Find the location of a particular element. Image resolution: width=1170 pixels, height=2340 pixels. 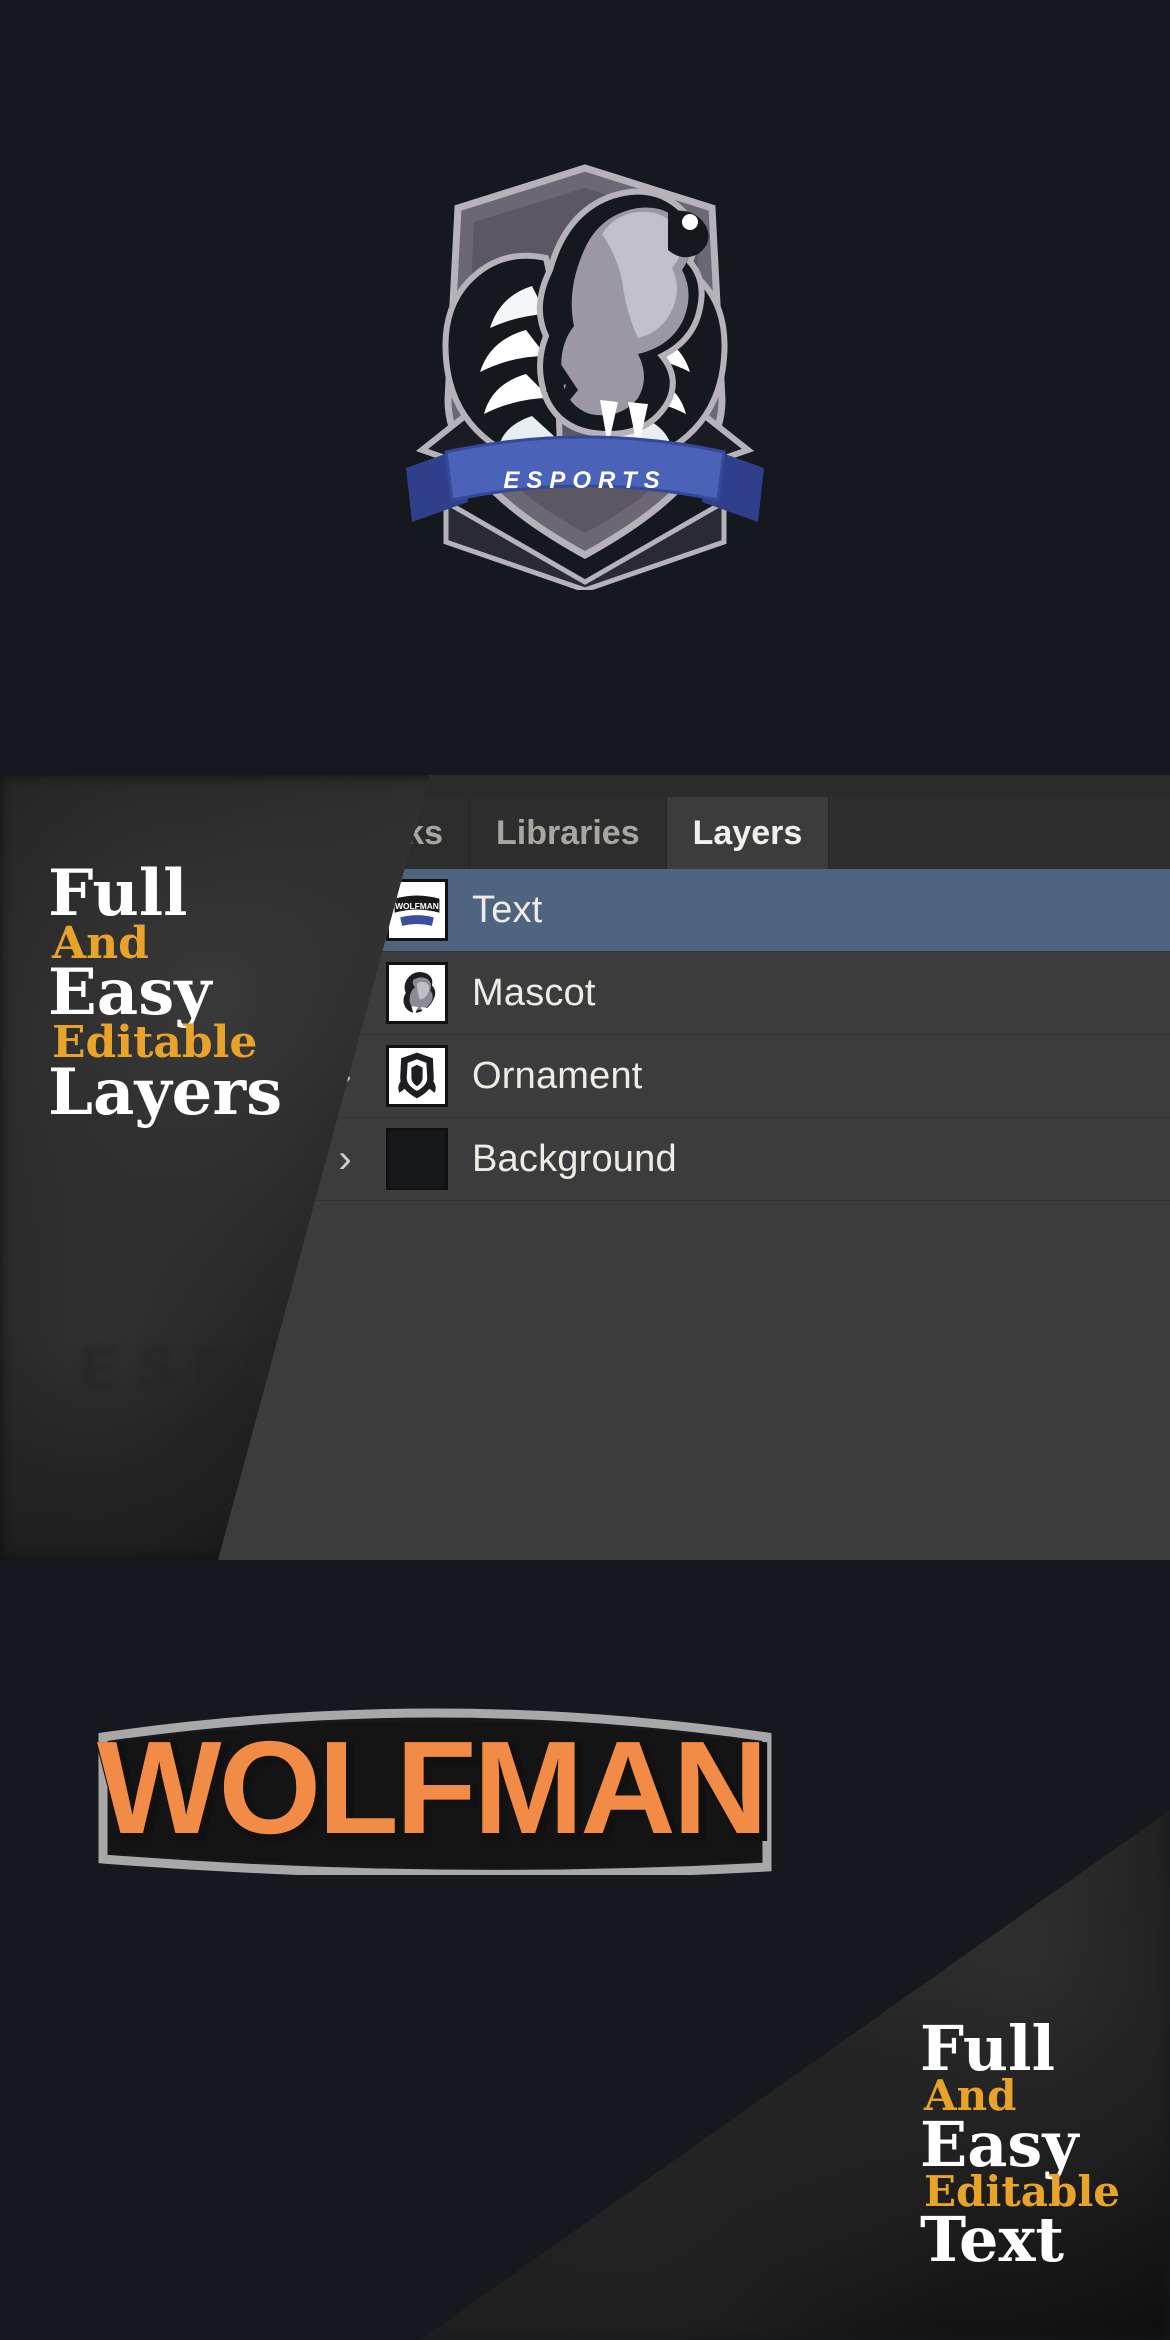

chevron-right-icon-background: › is located at coordinates (345, 1159).